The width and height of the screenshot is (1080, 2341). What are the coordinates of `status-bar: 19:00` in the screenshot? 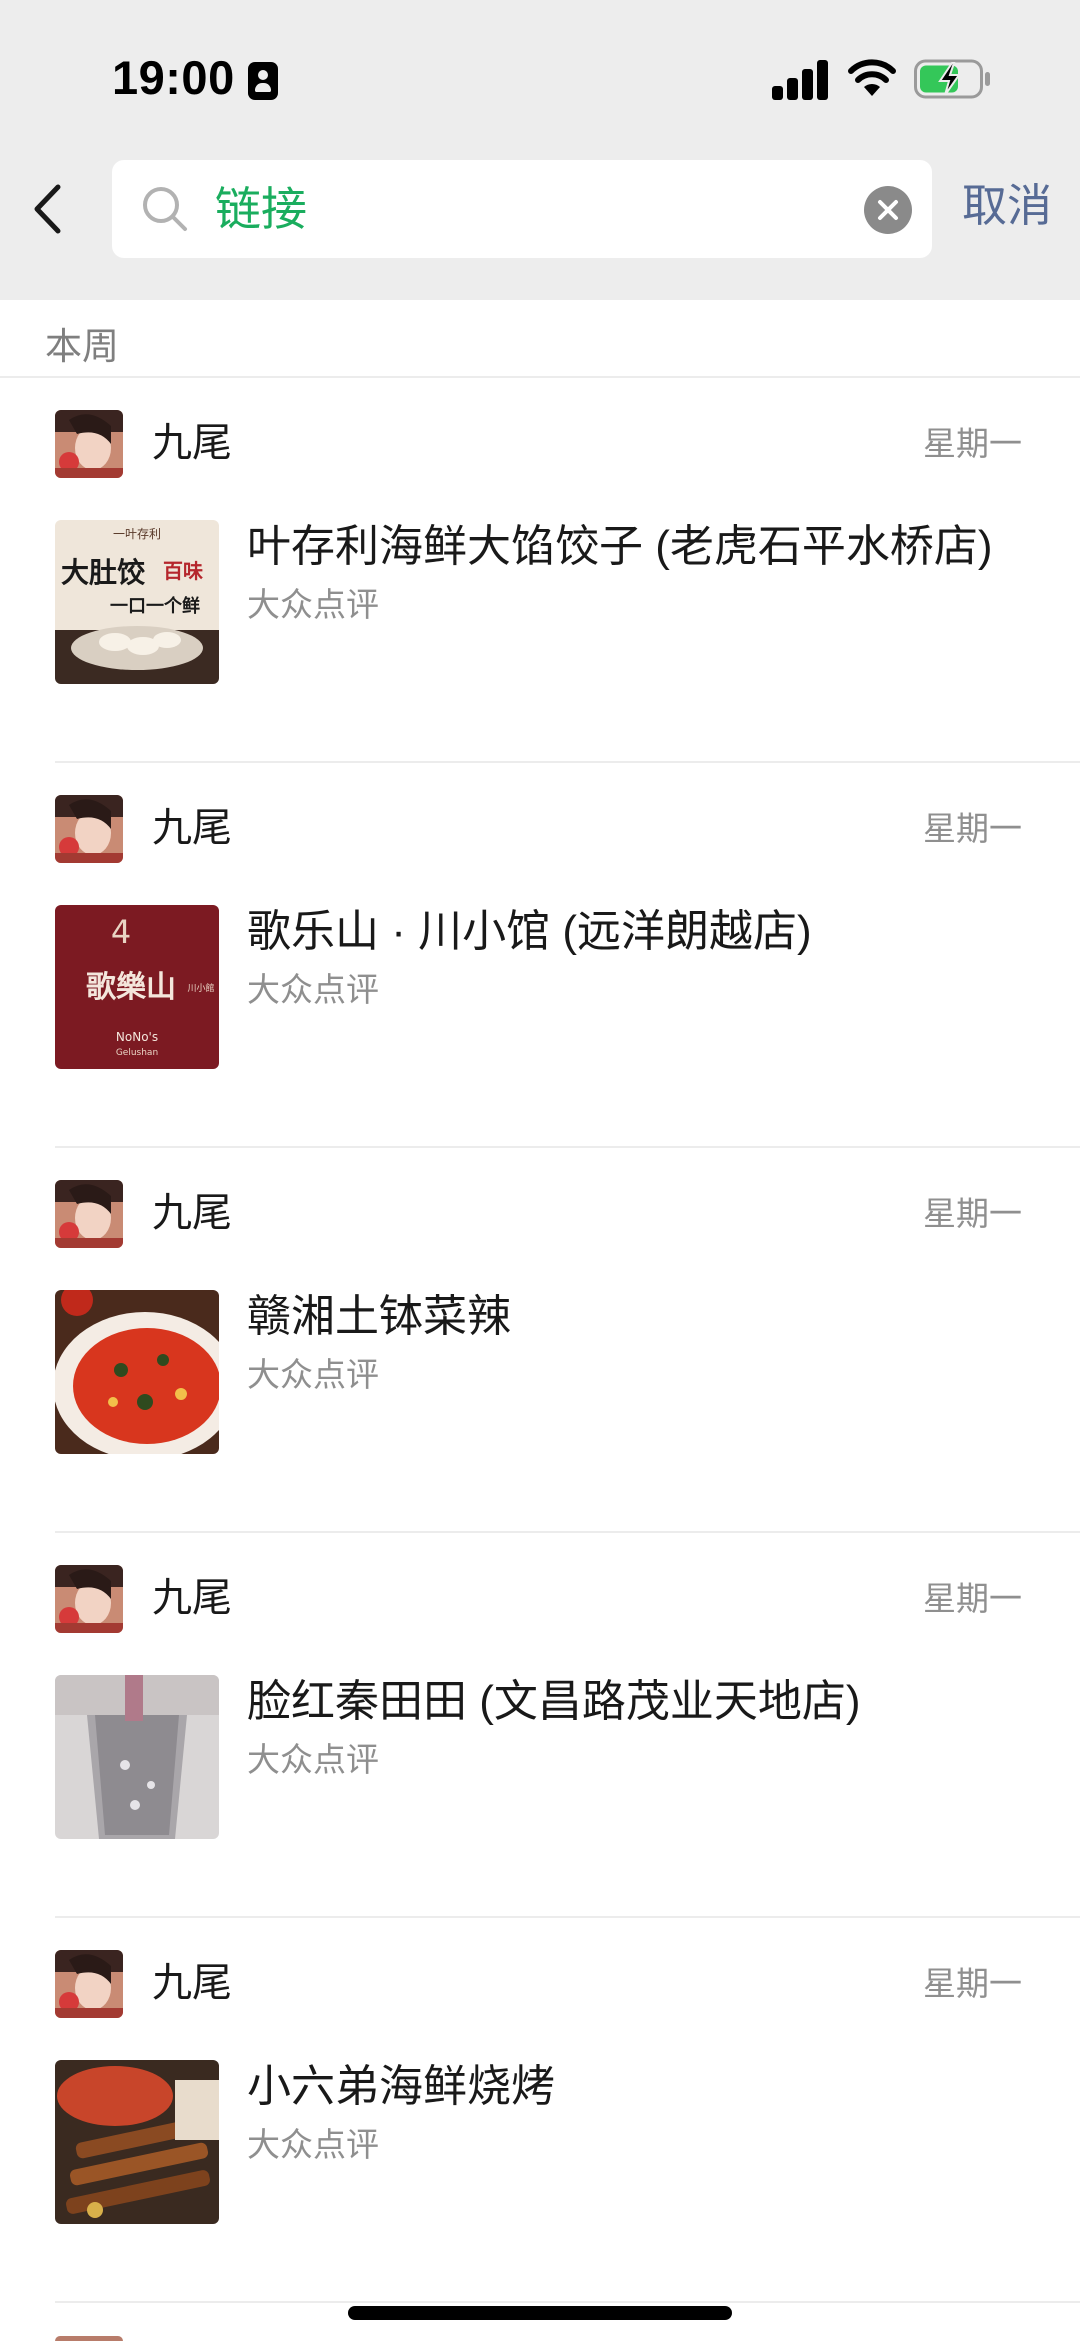 It's located at (540, 75).